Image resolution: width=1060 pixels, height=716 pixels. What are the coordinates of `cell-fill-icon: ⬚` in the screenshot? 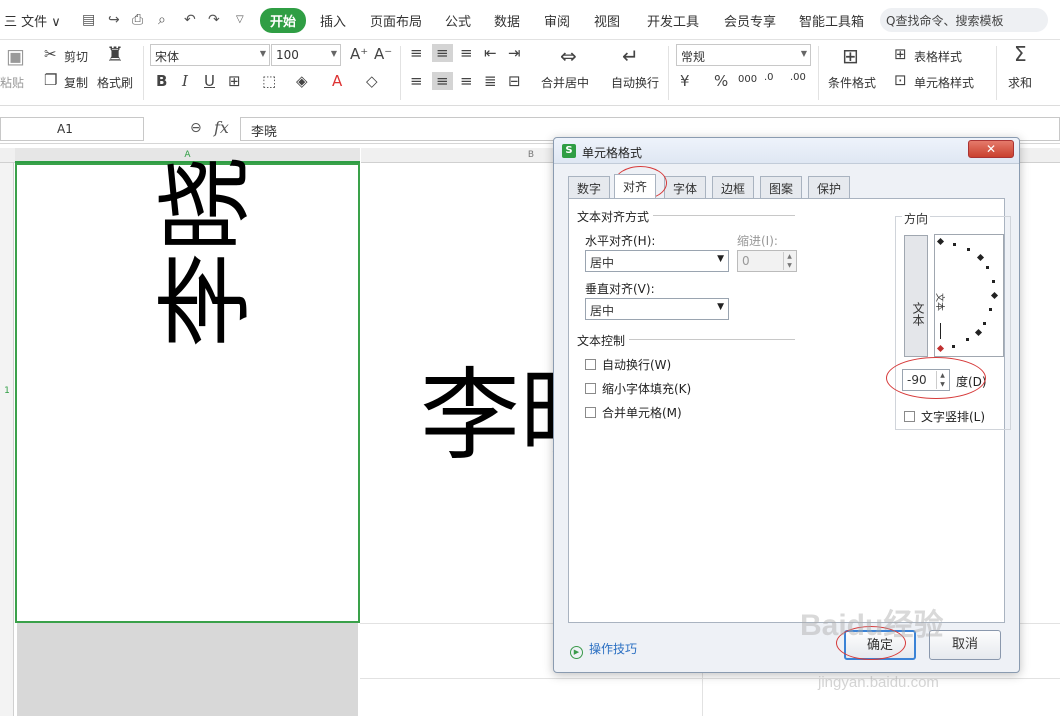 It's located at (269, 81).